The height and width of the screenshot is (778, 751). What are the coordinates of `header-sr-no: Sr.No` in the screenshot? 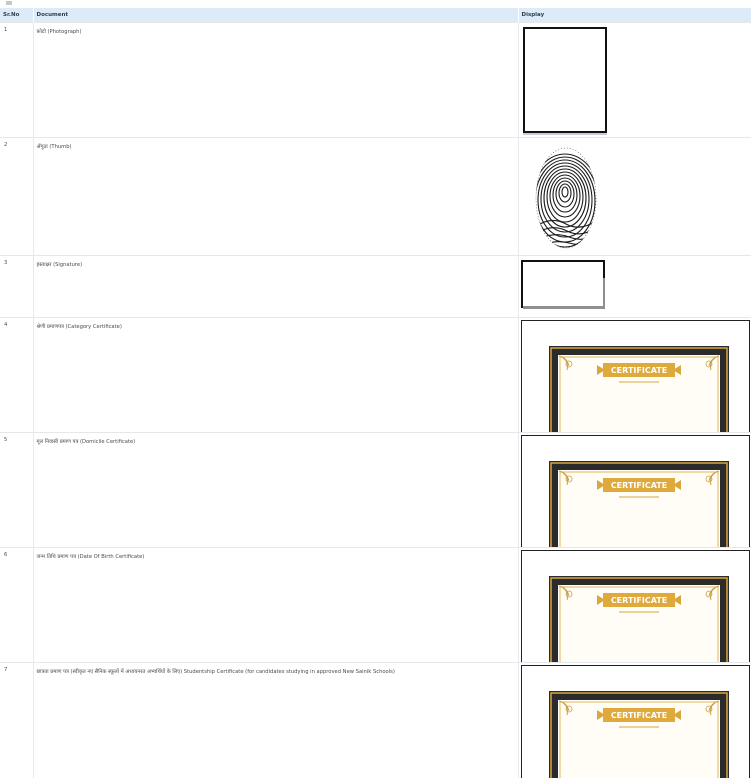 It's located at (17, 15).